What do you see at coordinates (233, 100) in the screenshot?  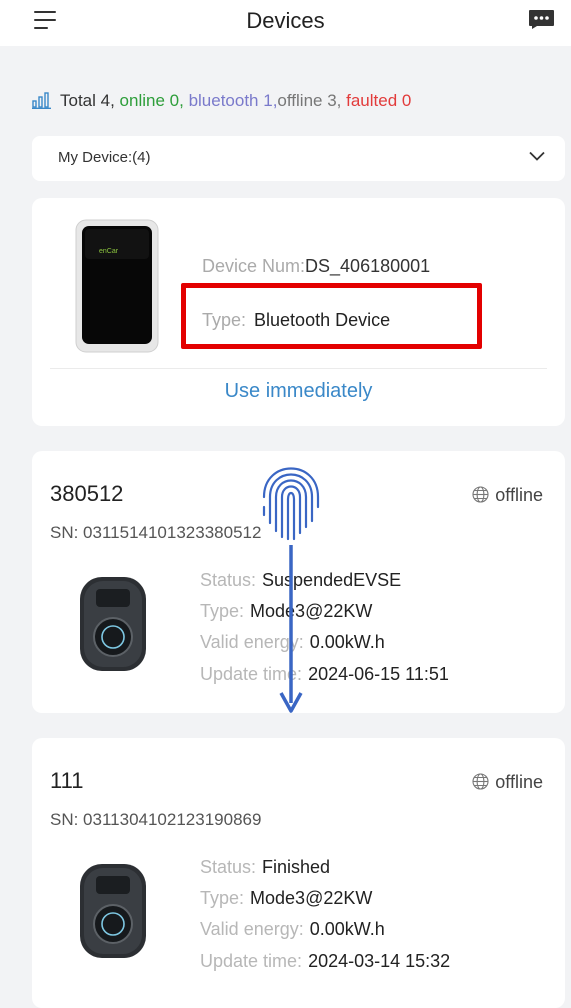 I see `summary-bluetooth: bluetooth 1,` at bounding box center [233, 100].